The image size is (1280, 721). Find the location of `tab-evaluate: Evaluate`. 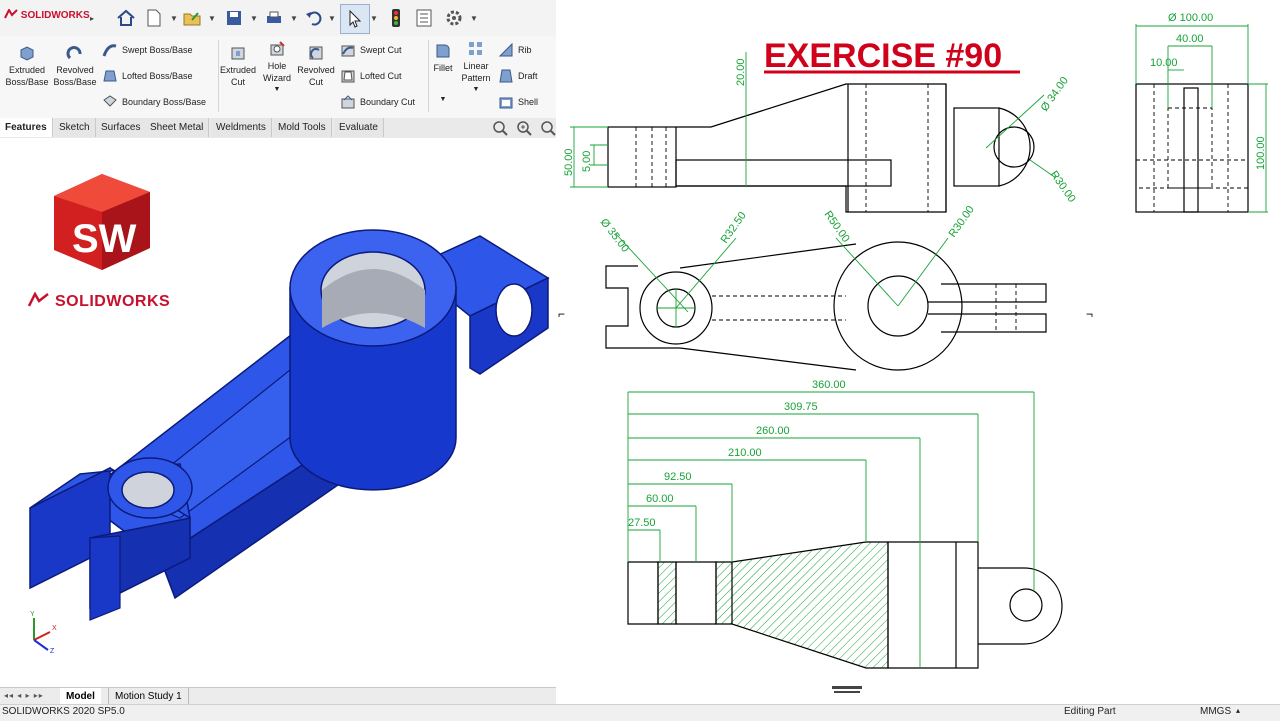

tab-evaluate: Evaluate is located at coordinates (359, 127).